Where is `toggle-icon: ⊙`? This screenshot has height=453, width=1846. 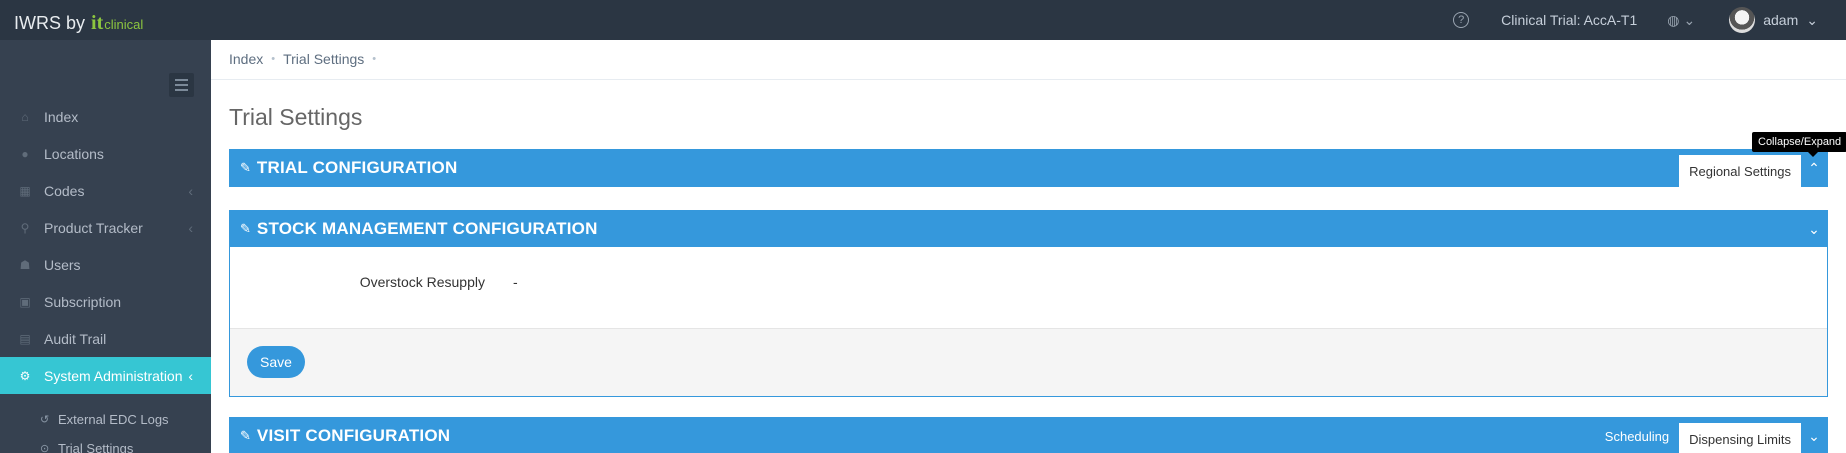
toggle-icon: ⊙ is located at coordinates (45, 448).